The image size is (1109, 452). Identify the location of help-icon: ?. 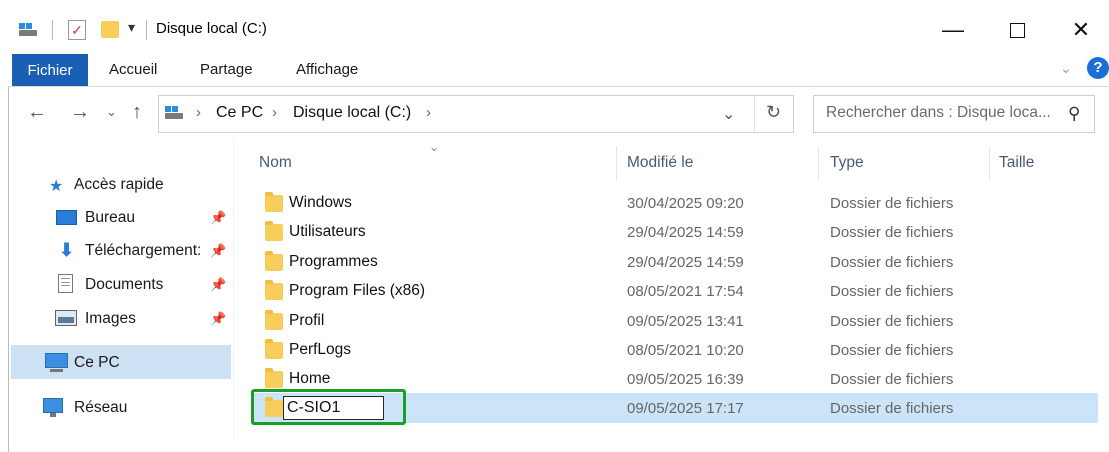
(1098, 68).